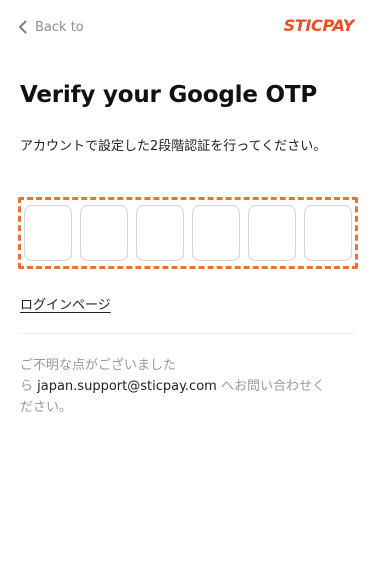 The image size is (375, 573). I want to click on support-line-2: ら japan.support@sticpay.com へお問い合わせく, so click(190, 386).